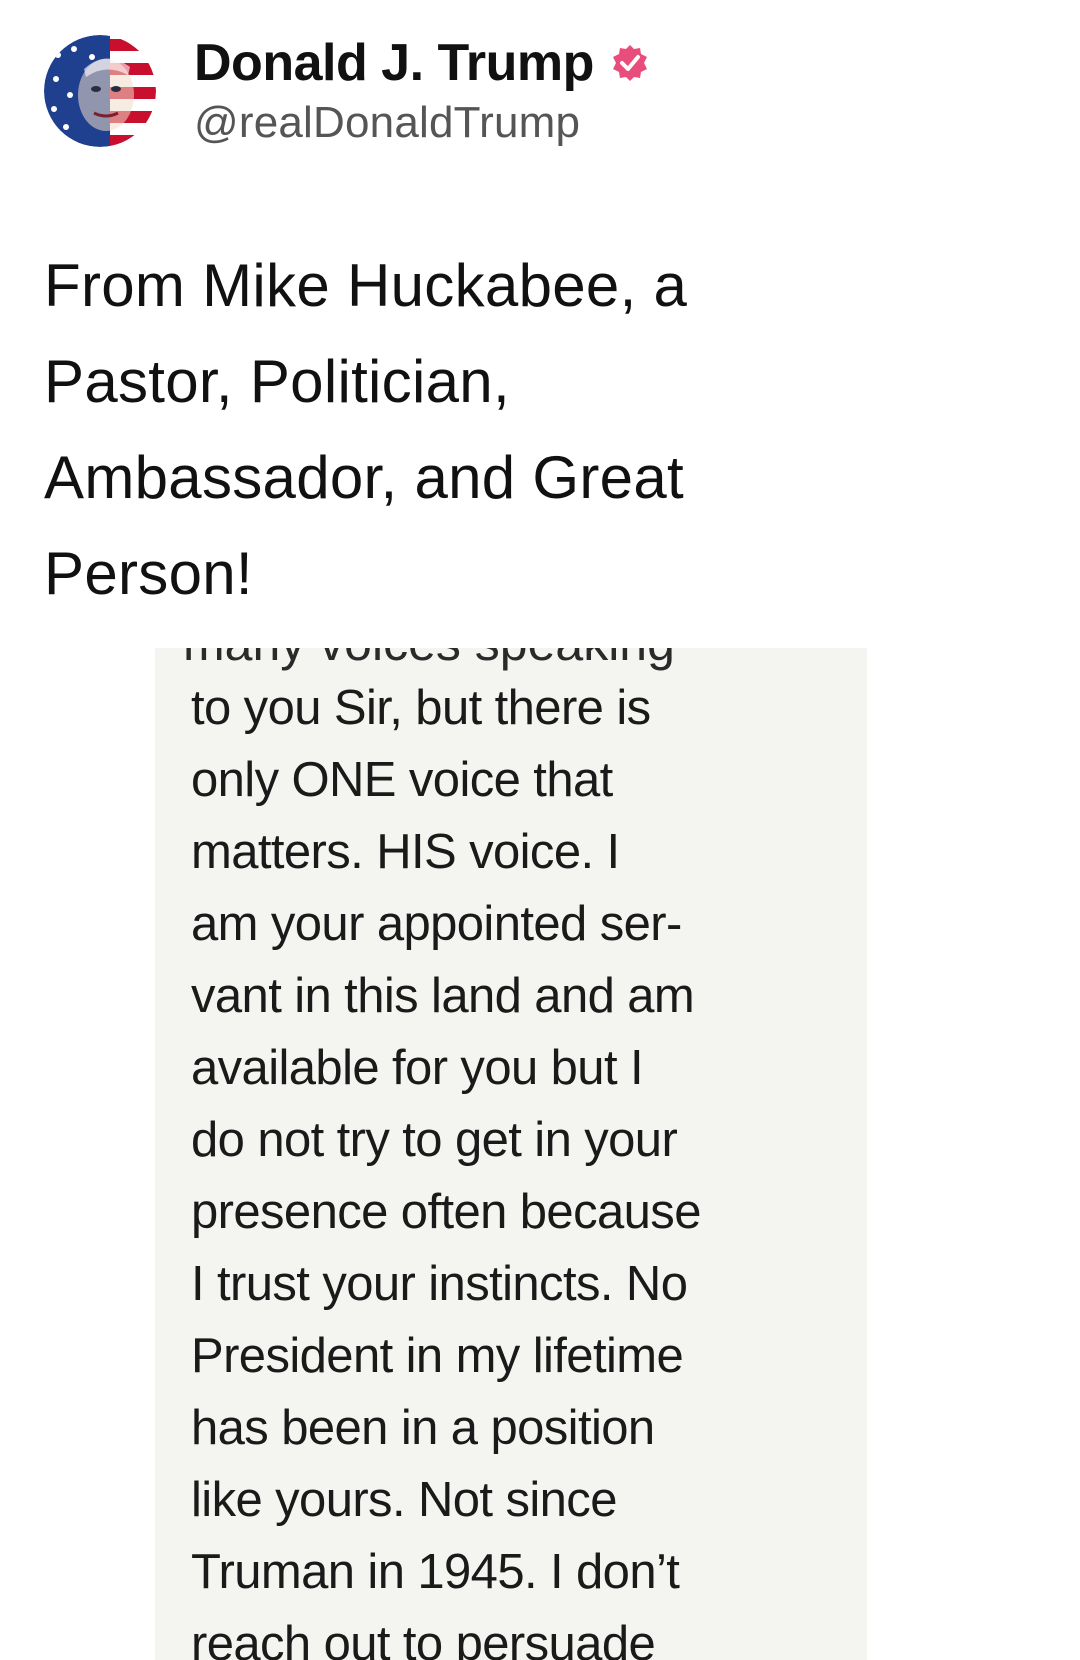 The width and height of the screenshot is (1080, 1660). I want to click on author-display-name: Donald J. Trump, so click(394, 63).